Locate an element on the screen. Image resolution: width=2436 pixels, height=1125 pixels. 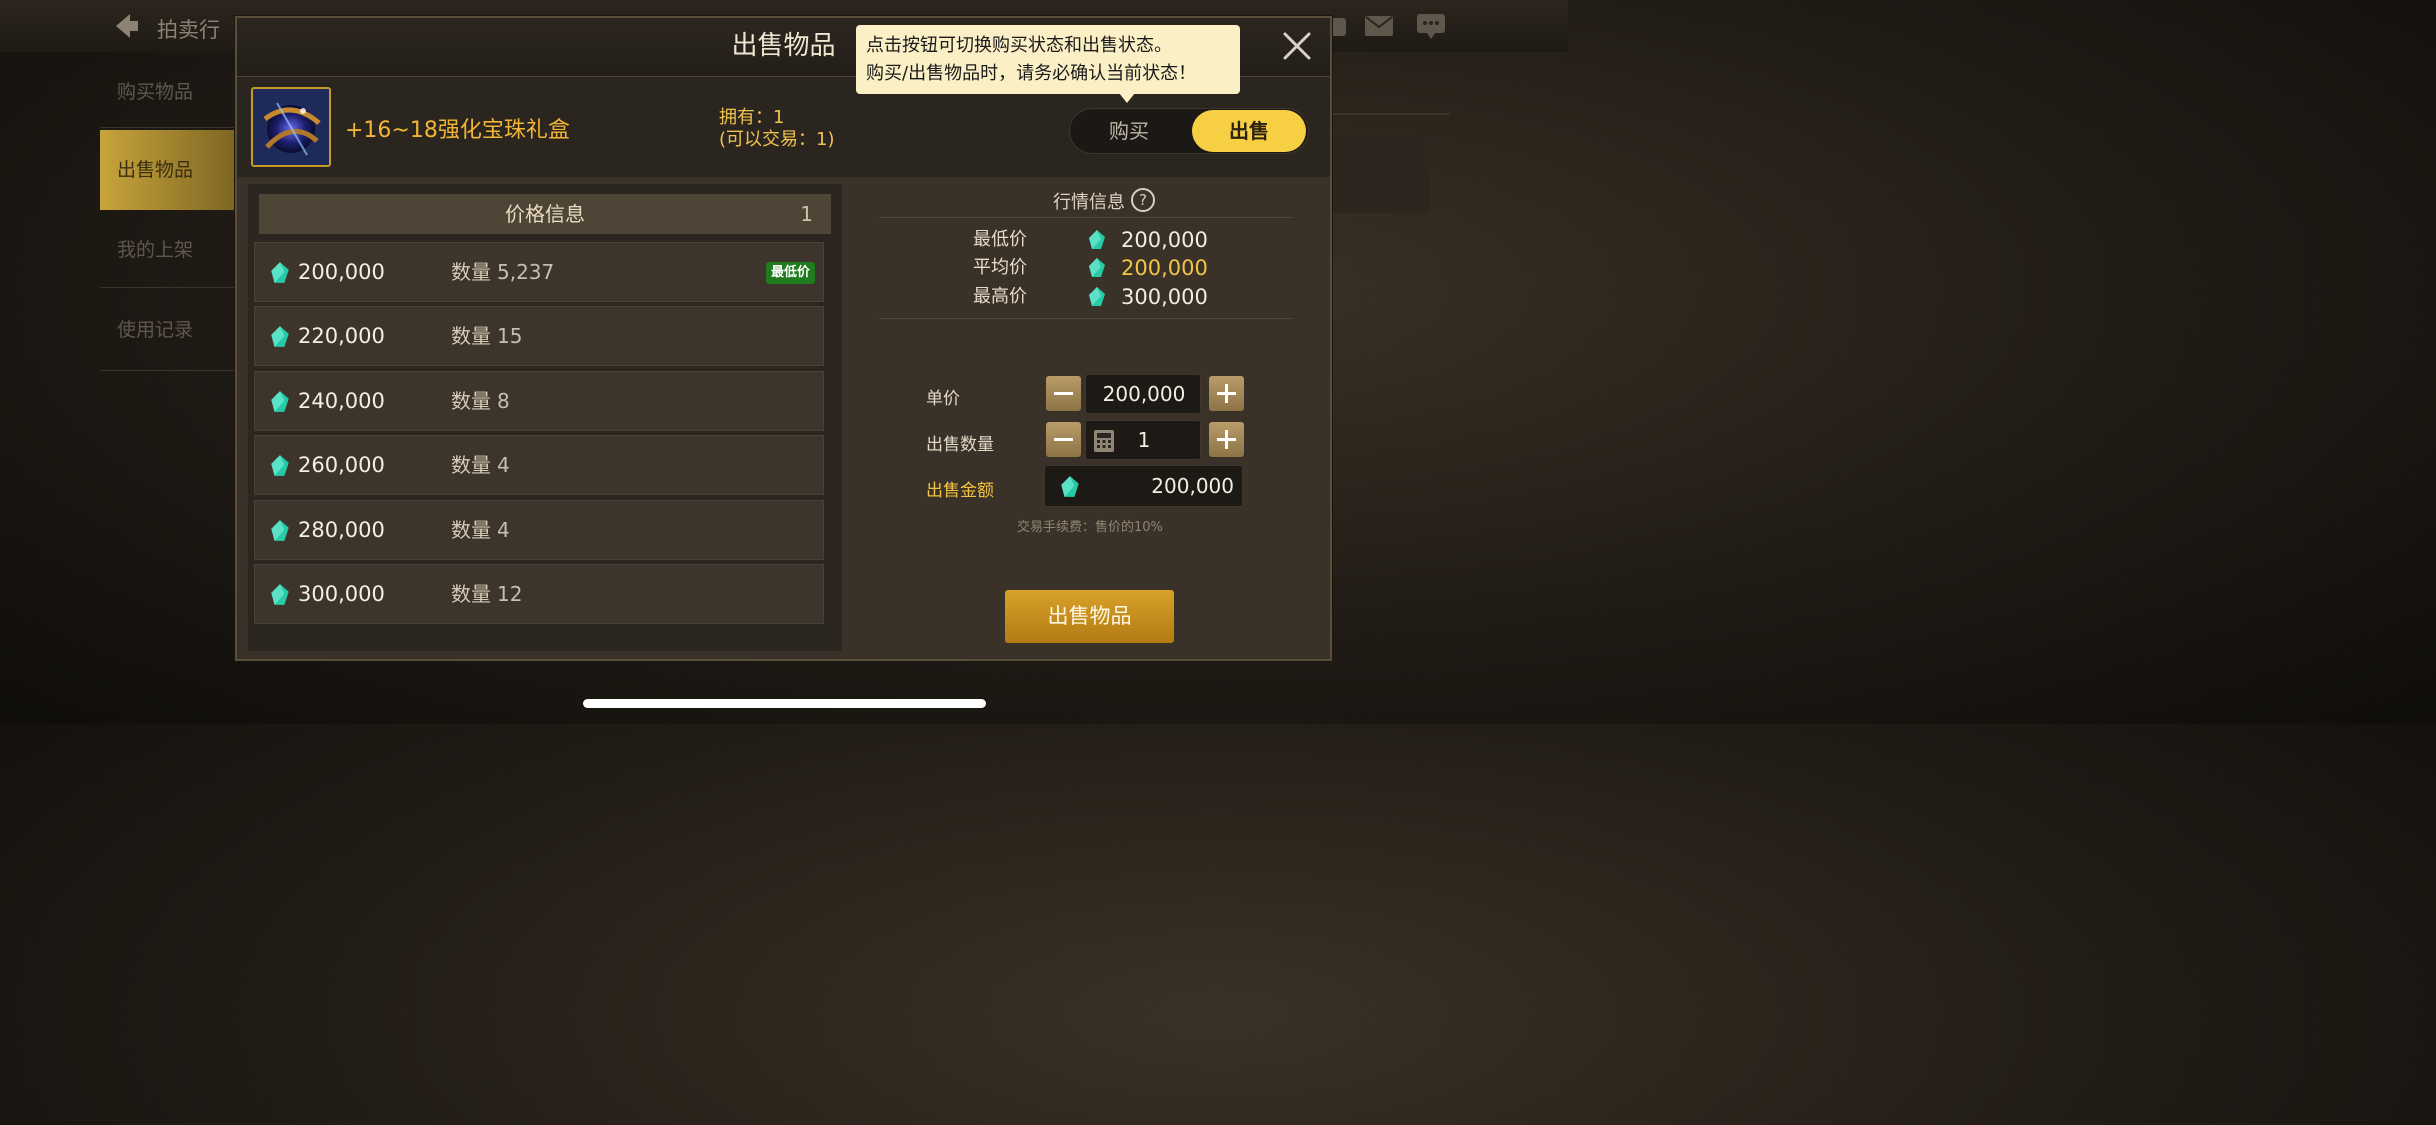
owned-label: 拥有：1 is located at coordinates (752, 117).